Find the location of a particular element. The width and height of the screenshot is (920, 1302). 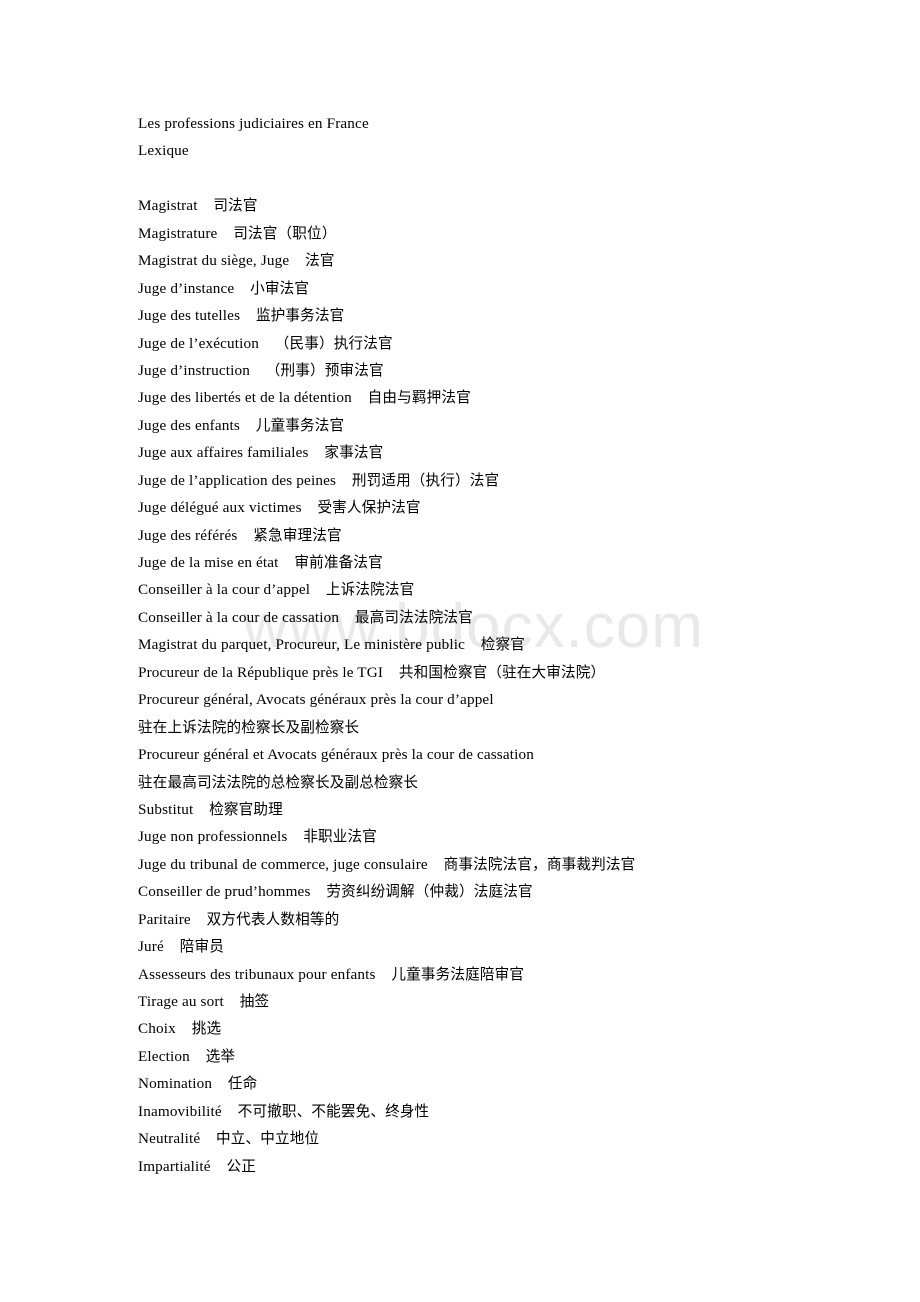

glossary-term-fr: Magistrat is located at coordinates (168, 206).